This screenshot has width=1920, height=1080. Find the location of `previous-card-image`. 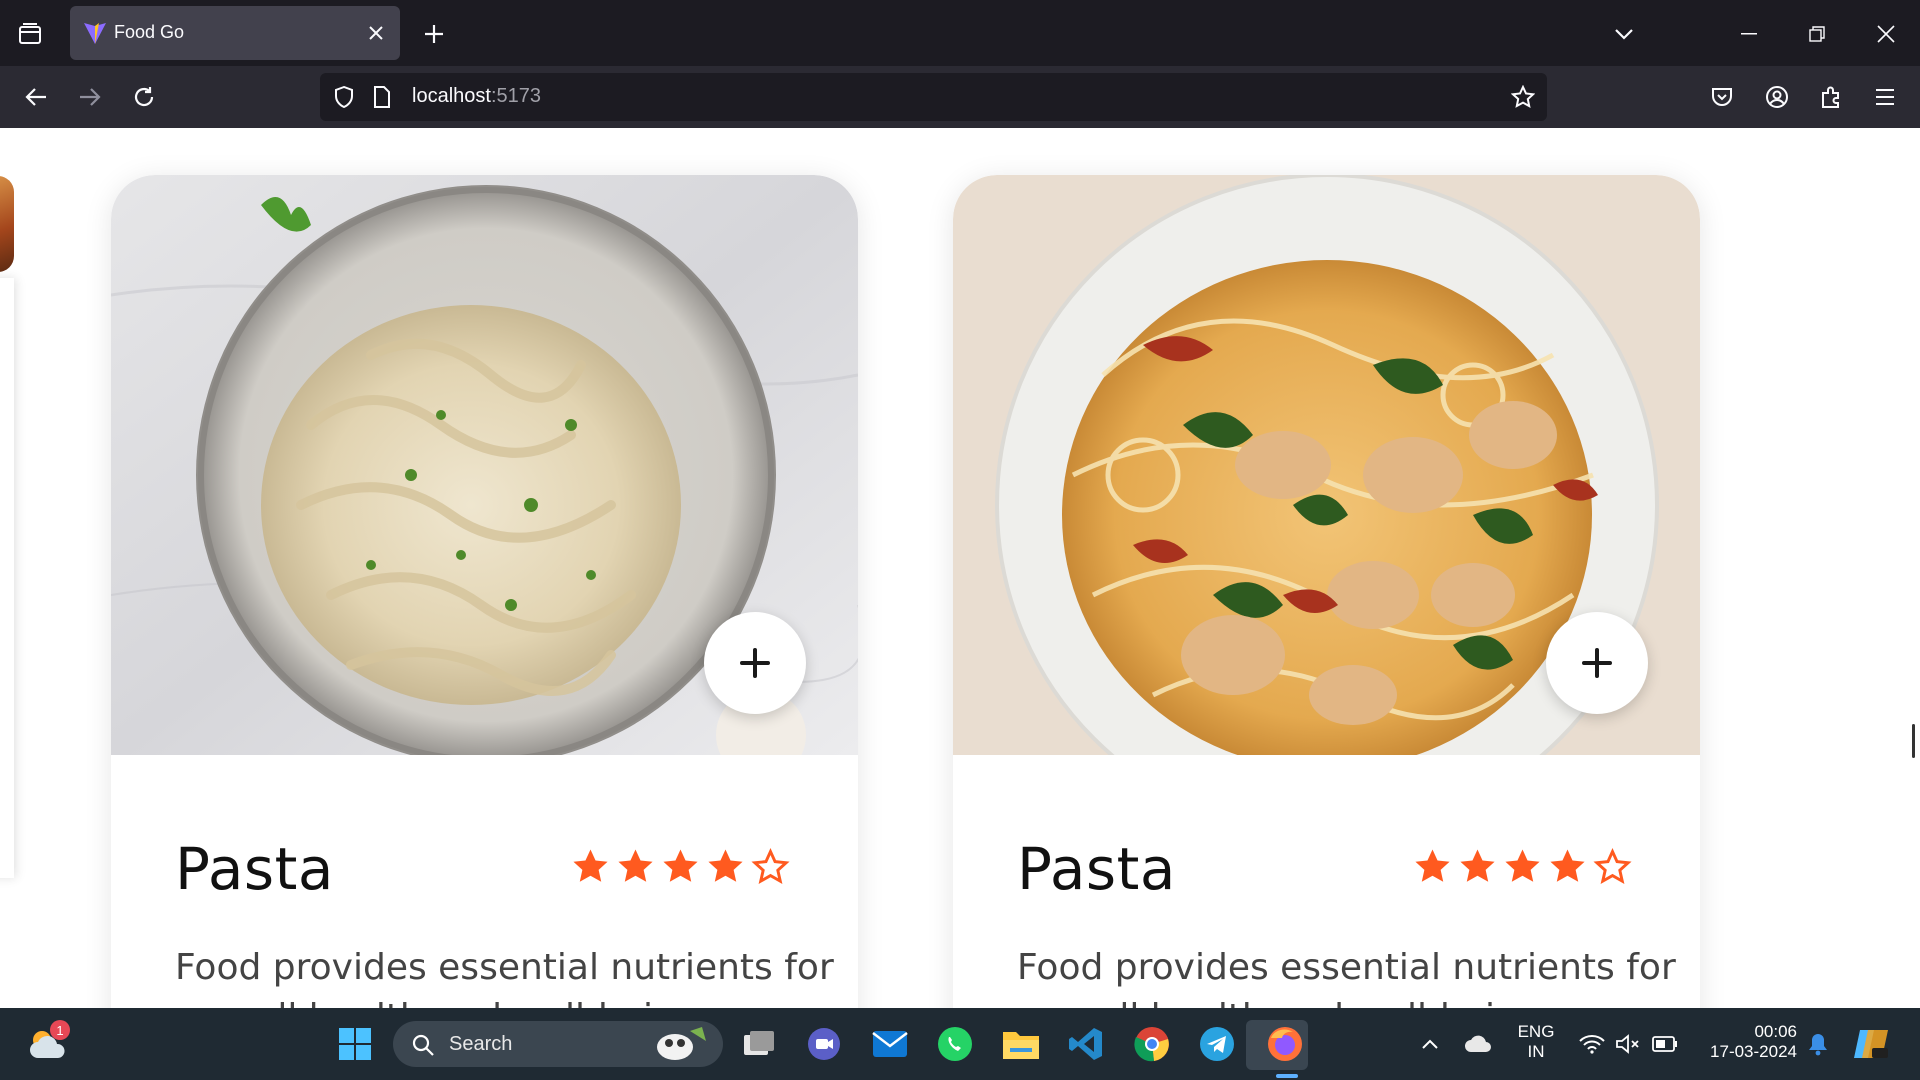

previous-card-image is located at coordinates (7, 224).